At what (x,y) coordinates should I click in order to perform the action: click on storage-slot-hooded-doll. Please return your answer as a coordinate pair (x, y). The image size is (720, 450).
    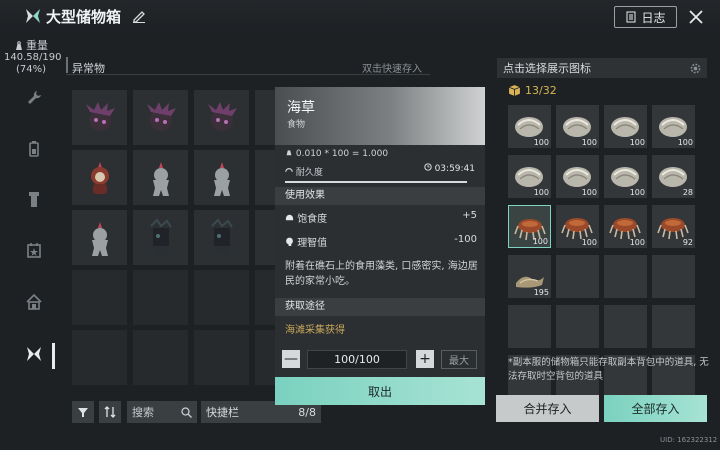
    Looking at the image, I should click on (99, 177).